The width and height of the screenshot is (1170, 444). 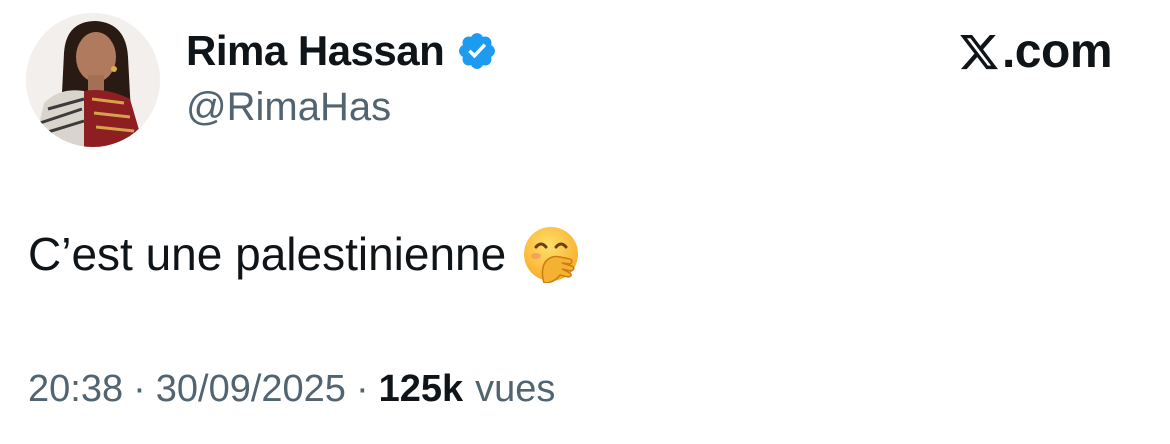 I want to click on author-name-row: Rima Hassan, so click(x=342, y=51).